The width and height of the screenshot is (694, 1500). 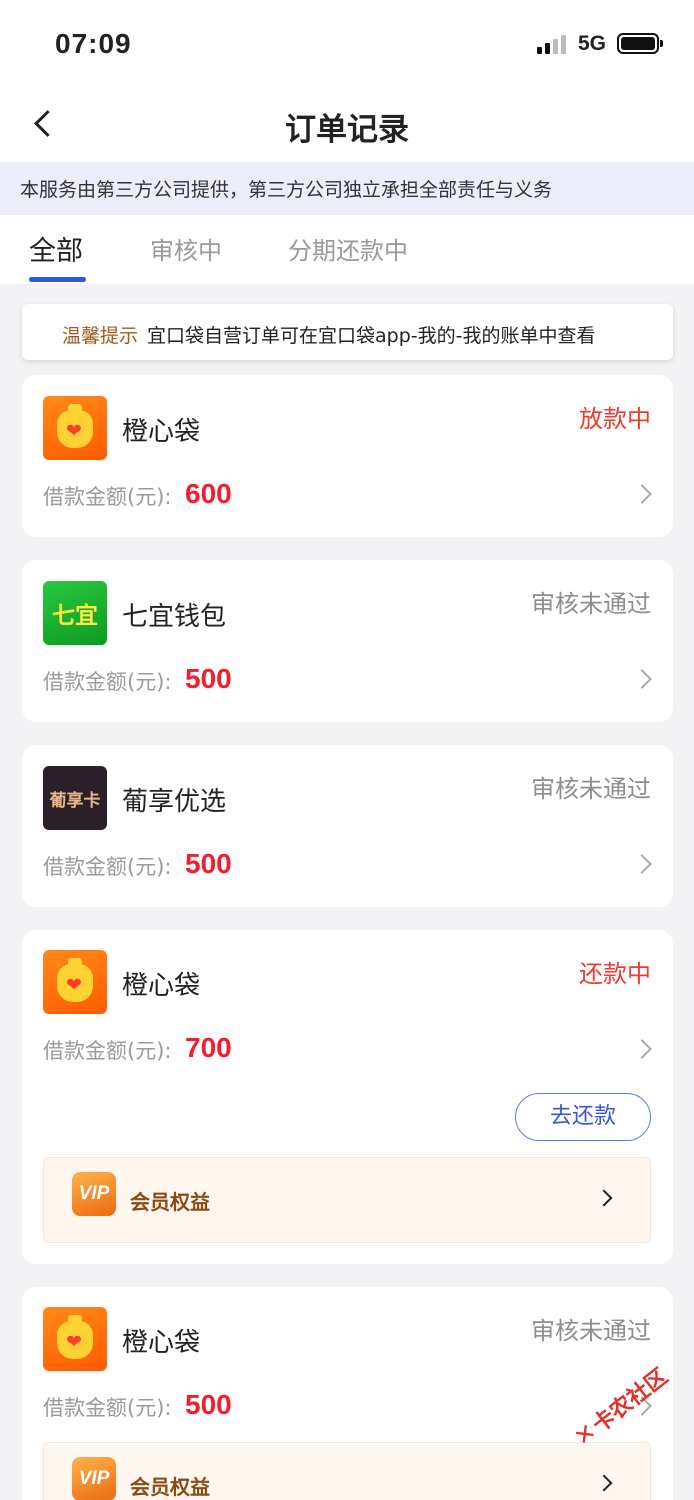 I want to click on tab-active-indicator, so click(x=57, y=279).